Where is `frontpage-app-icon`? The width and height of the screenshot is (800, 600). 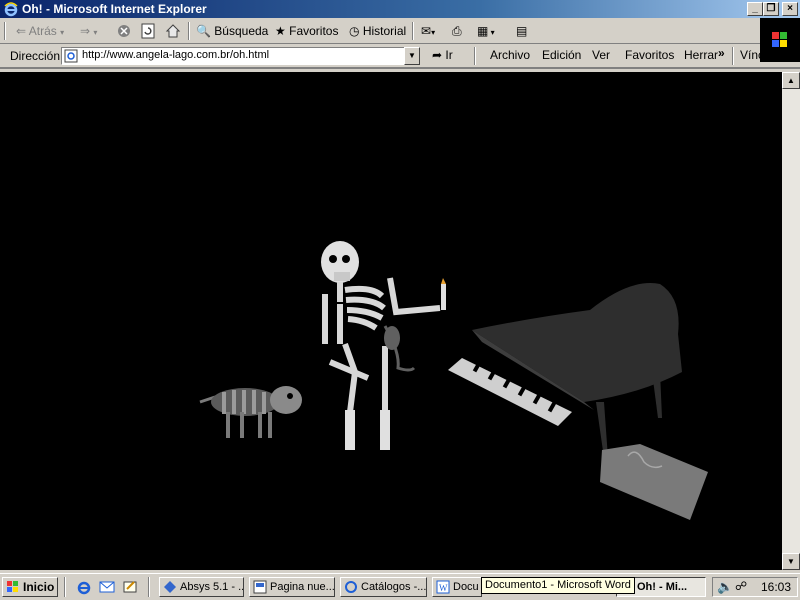
frontpage-app-icon is located at coordinates (260, 587).